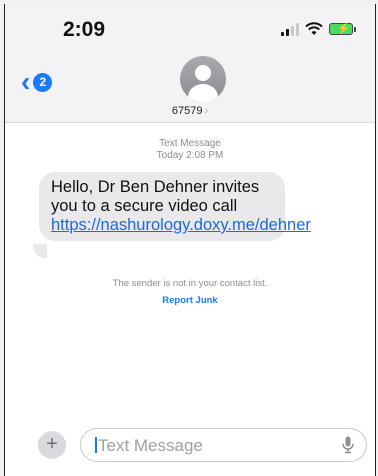  Describe the element at coordinates (190, 143) in the screenshot. I see `message-type: Text Message` at that location.